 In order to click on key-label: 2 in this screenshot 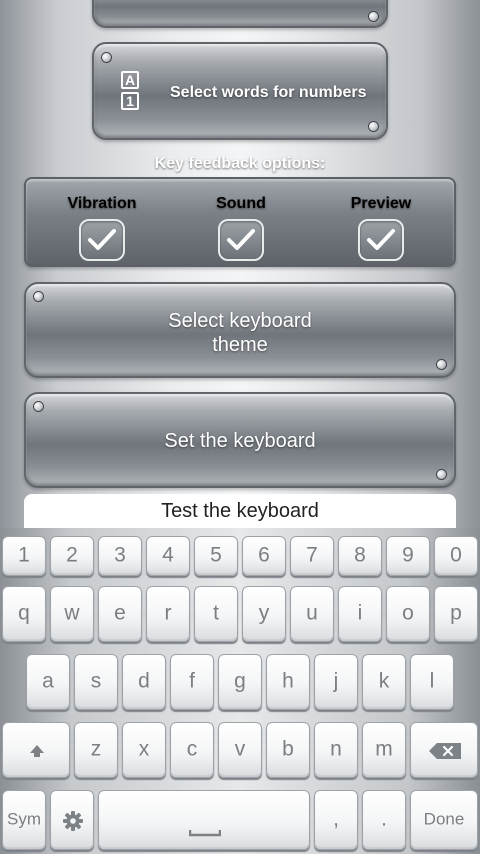, I will do `click(72, 555)`.